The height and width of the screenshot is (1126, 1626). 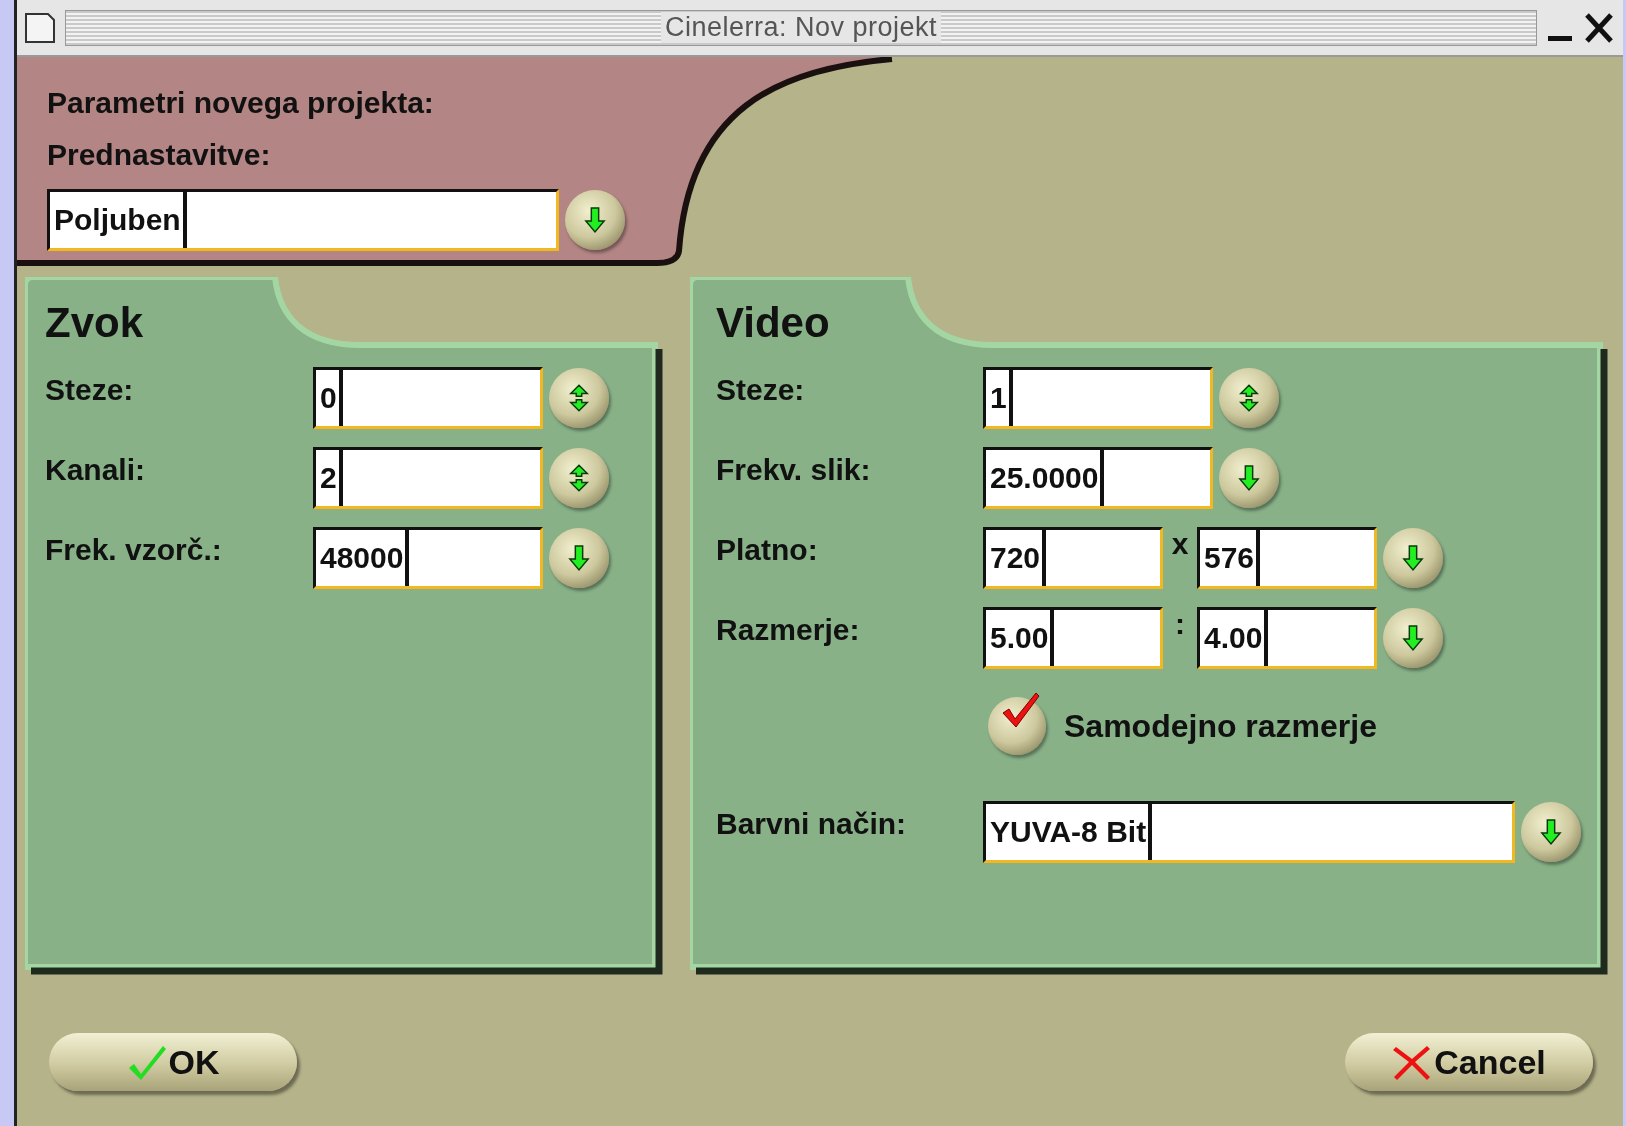 I want to click on input-field: 0, so click(x=428, y=398).